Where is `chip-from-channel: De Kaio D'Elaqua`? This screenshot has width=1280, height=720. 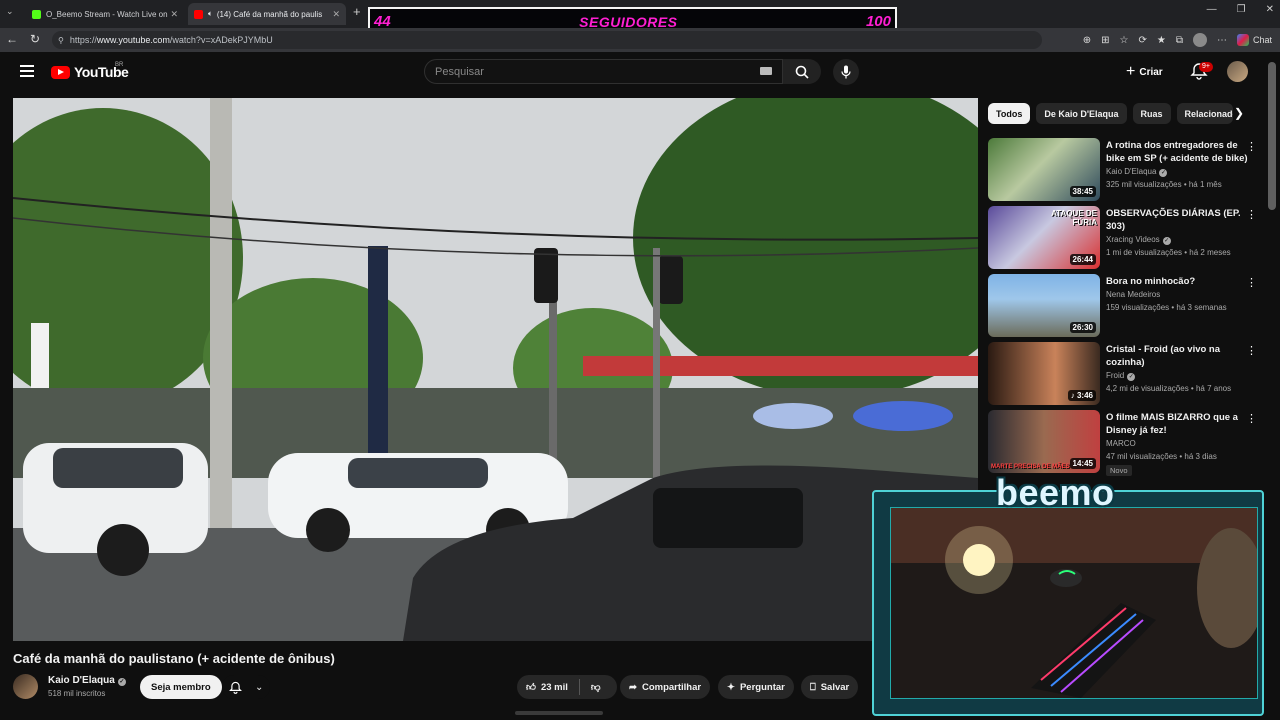 chip-from-channel: De Kaio D'Elaqua is located at coordinates (1081, 113).